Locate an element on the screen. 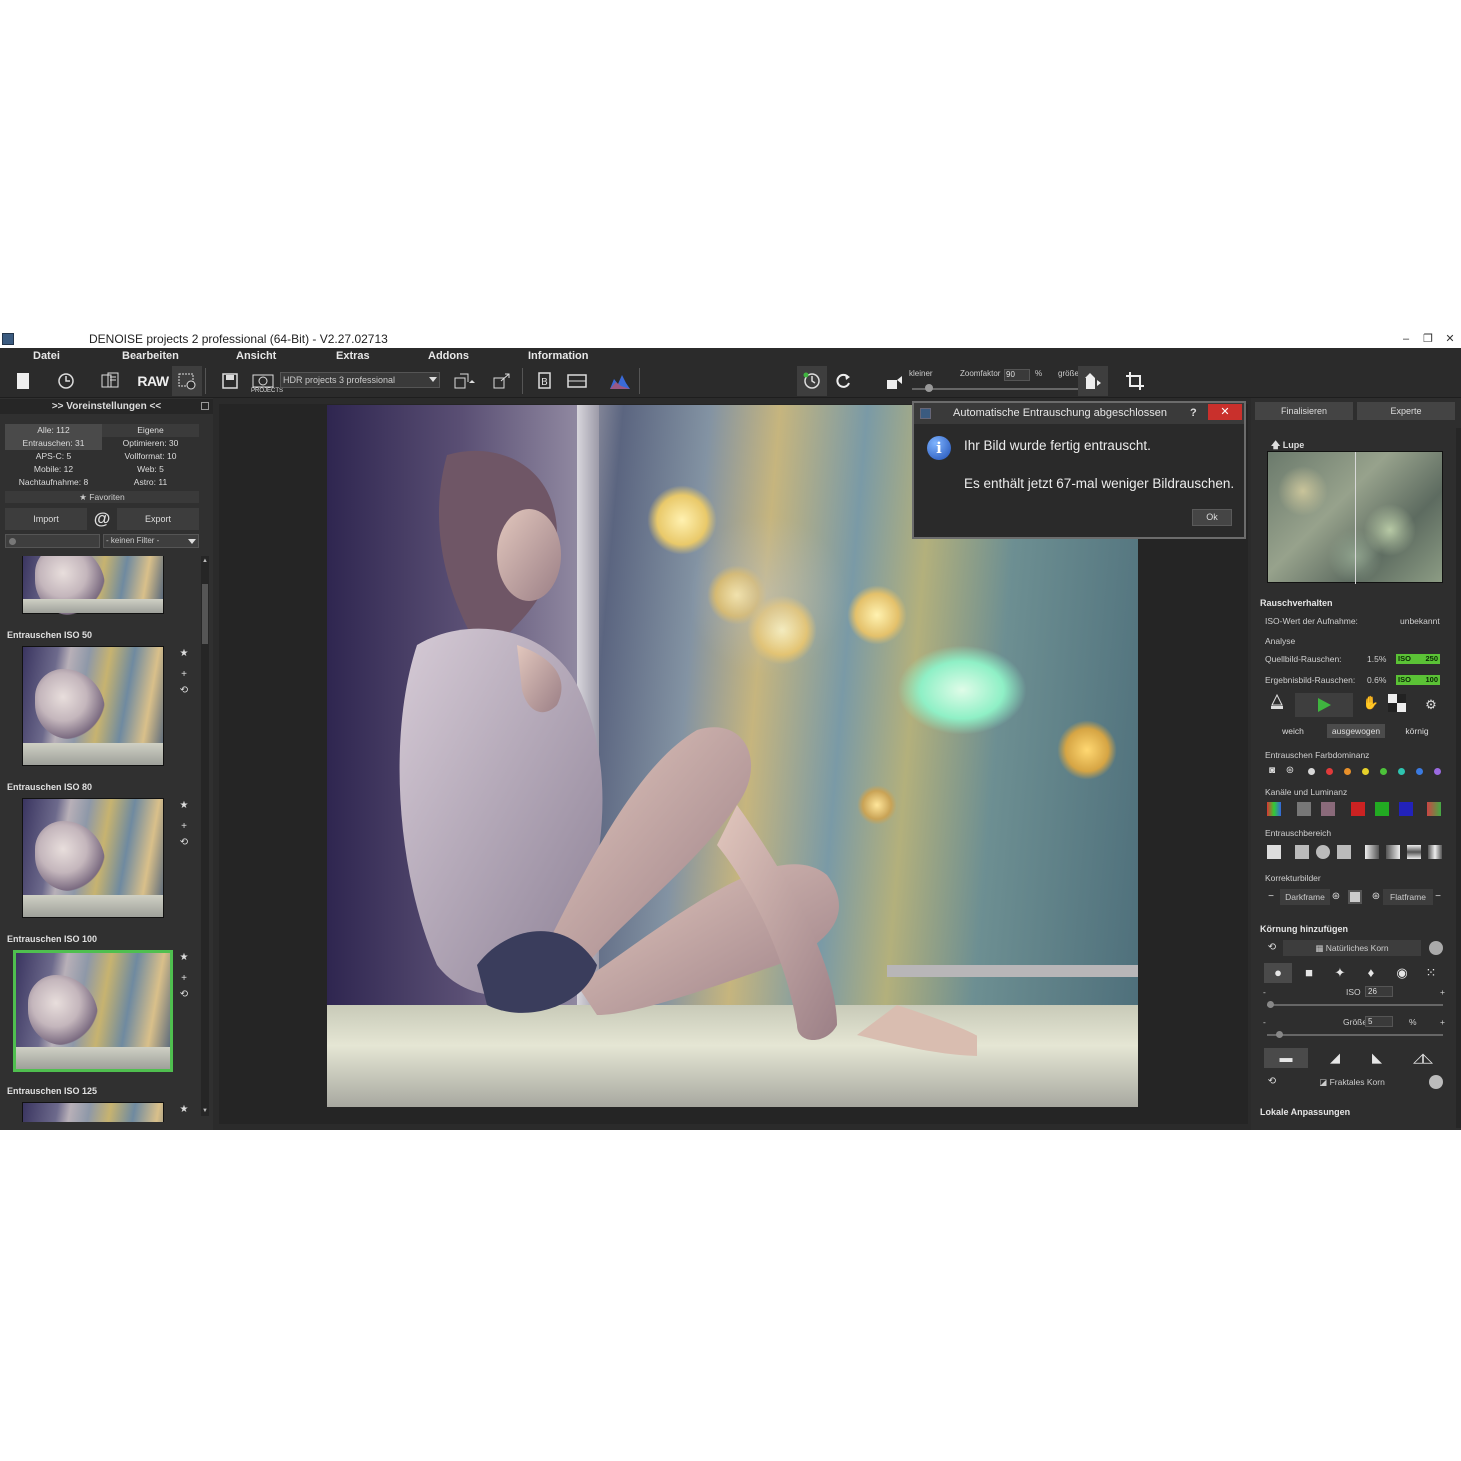  import-button: Import is located at coordinates (46, 519).